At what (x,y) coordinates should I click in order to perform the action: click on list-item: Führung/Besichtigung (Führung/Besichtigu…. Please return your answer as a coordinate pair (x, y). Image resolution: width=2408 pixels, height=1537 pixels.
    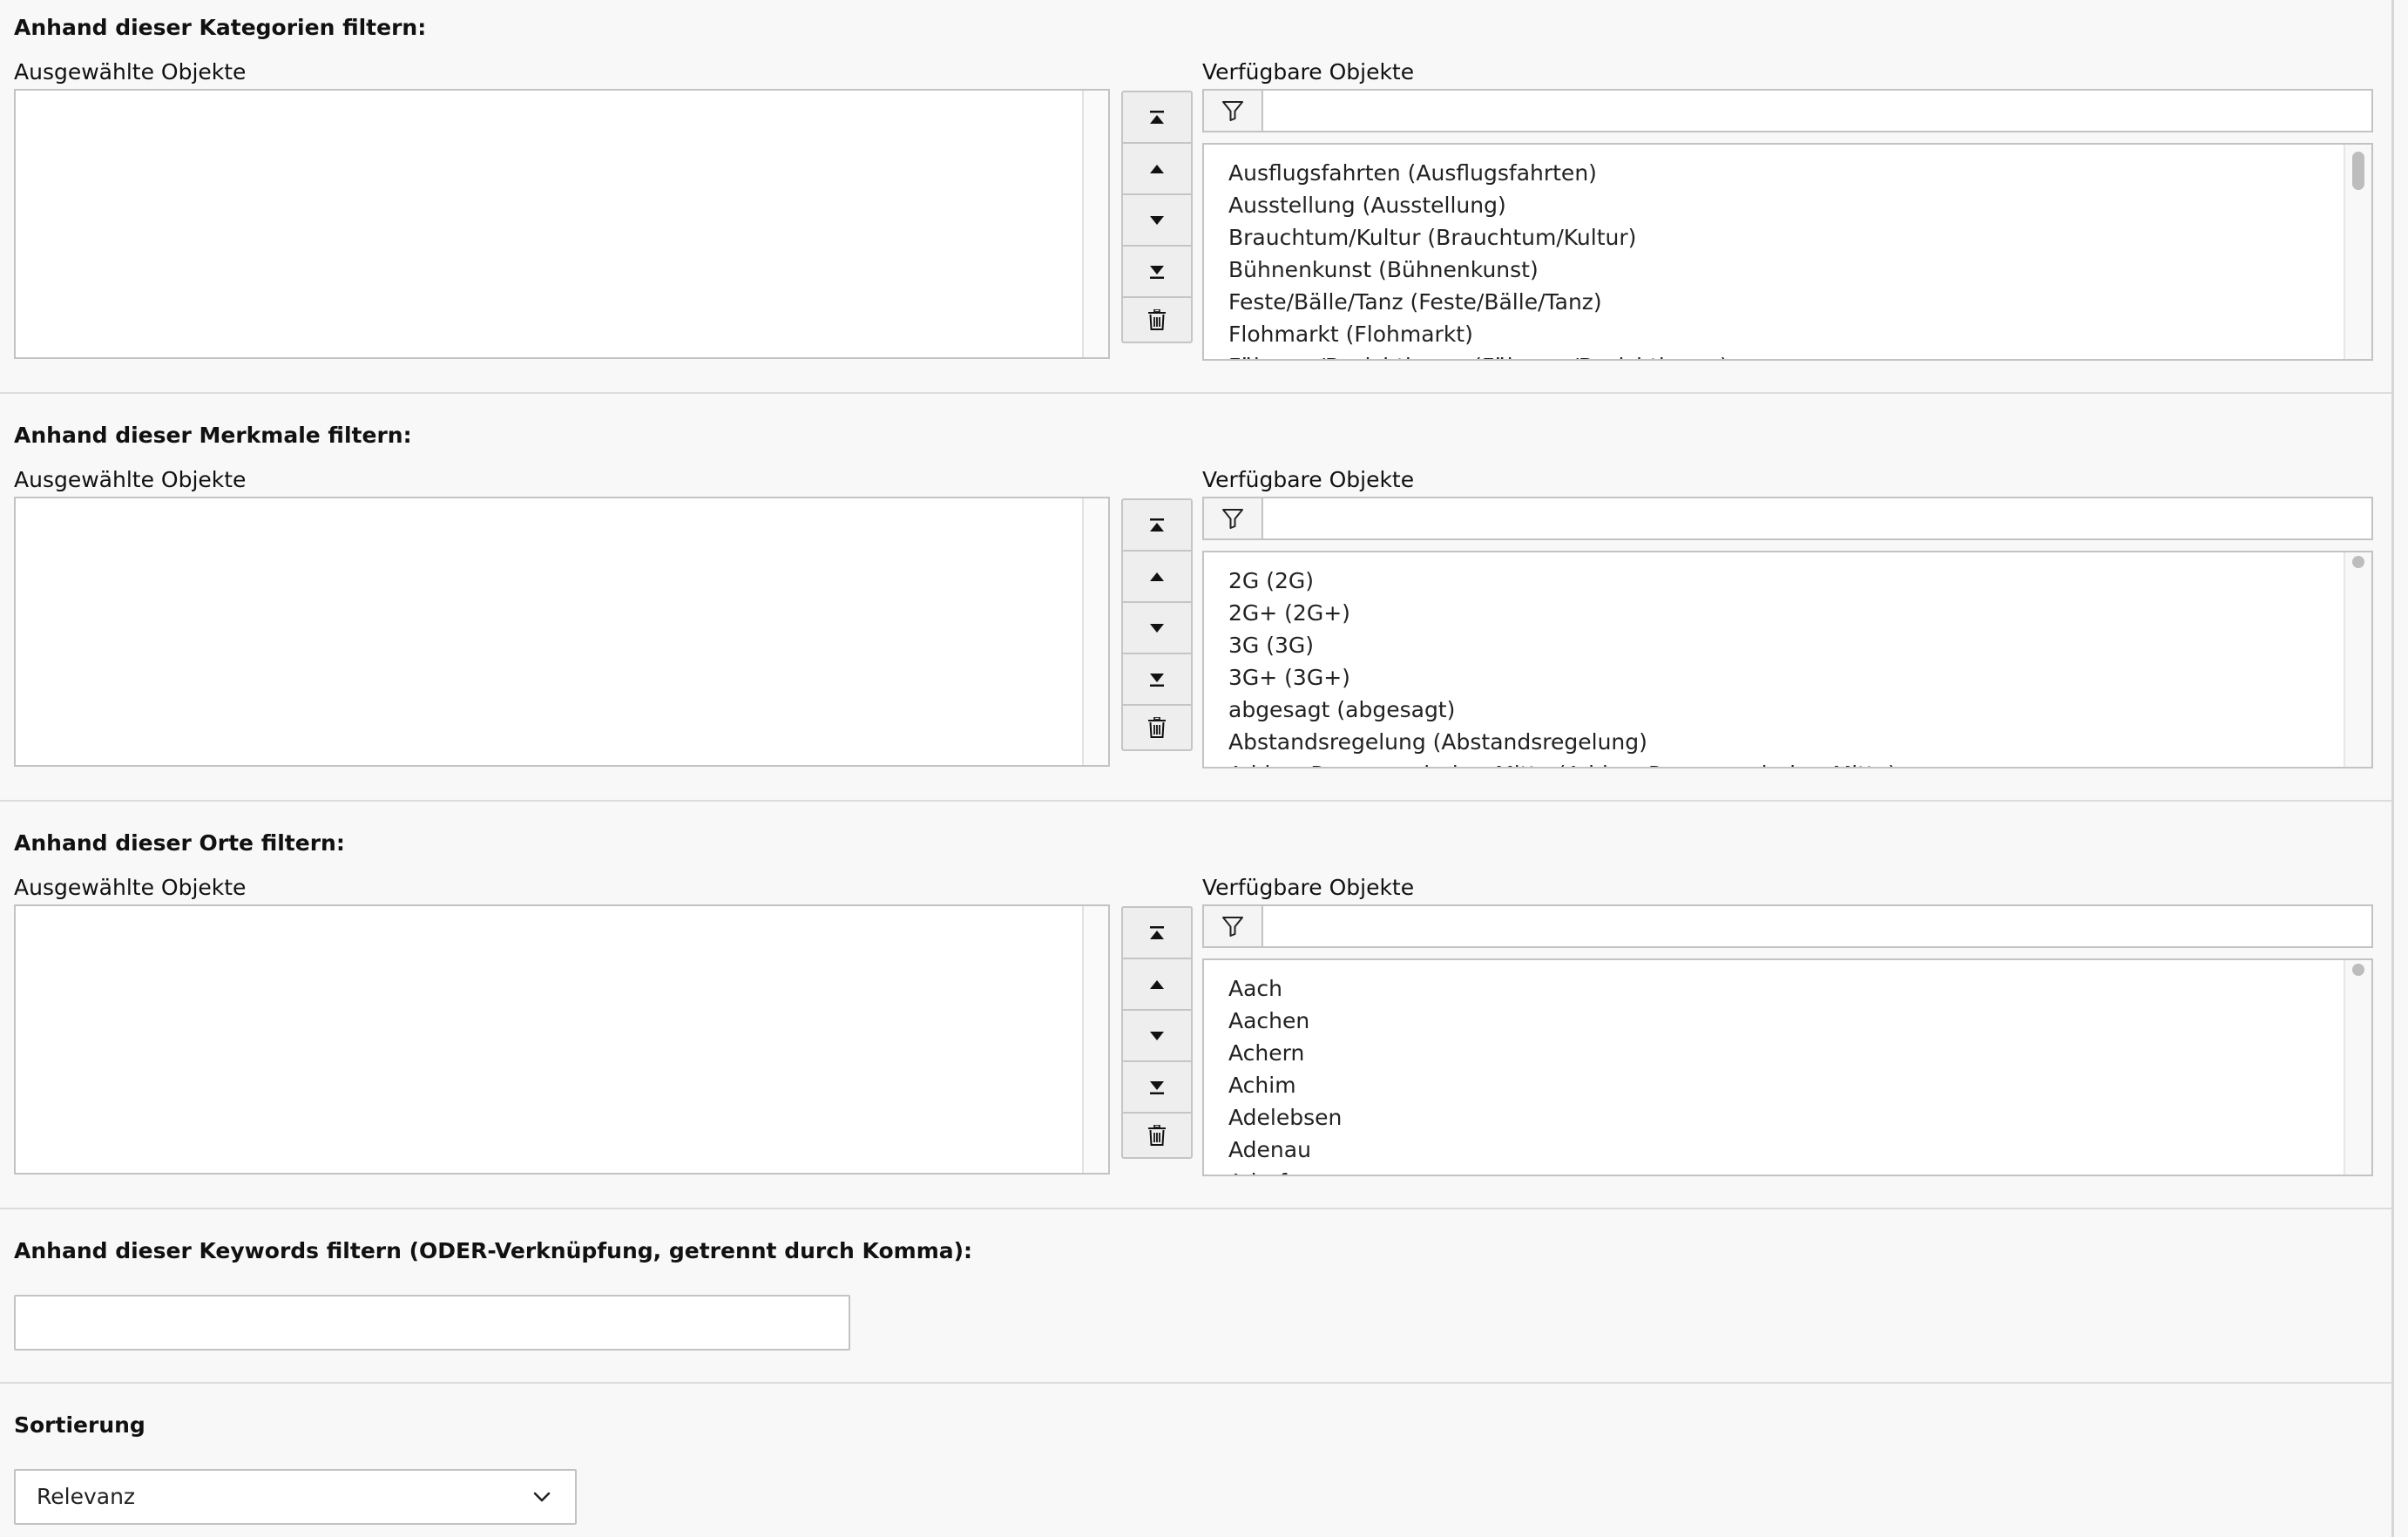
    Looking at the image, I should click on (1799, 354).